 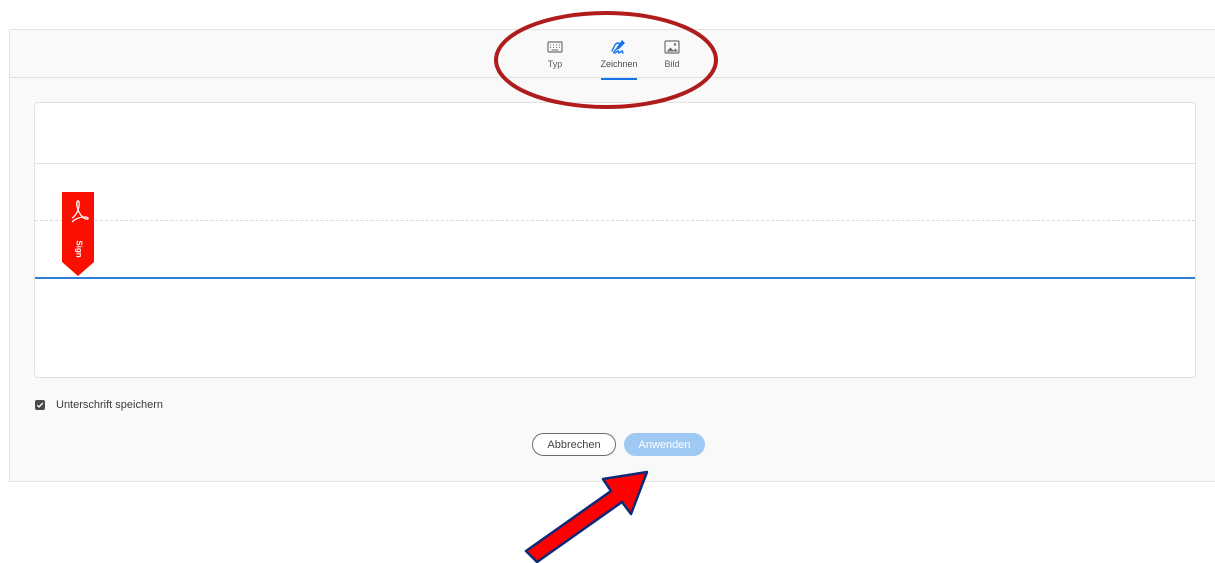 I want to click on cancel-button: Abbrechen, so click(x=574, y=444).